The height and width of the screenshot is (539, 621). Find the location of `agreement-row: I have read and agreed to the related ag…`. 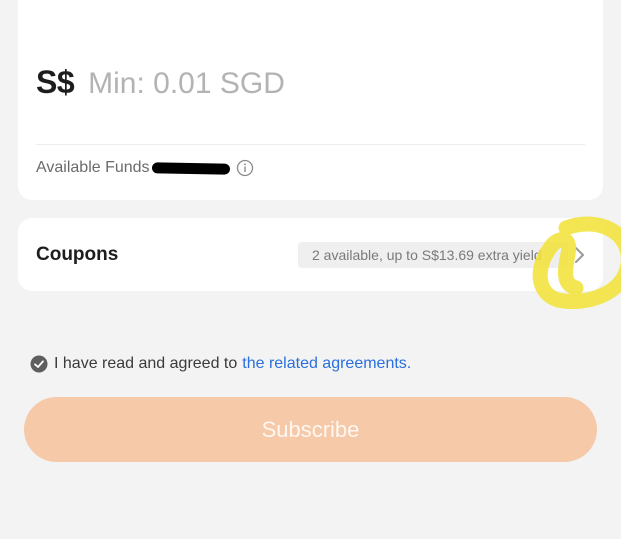

agreement-row: I have read and agreed to the related ag… is located at coordinates (220, 364).